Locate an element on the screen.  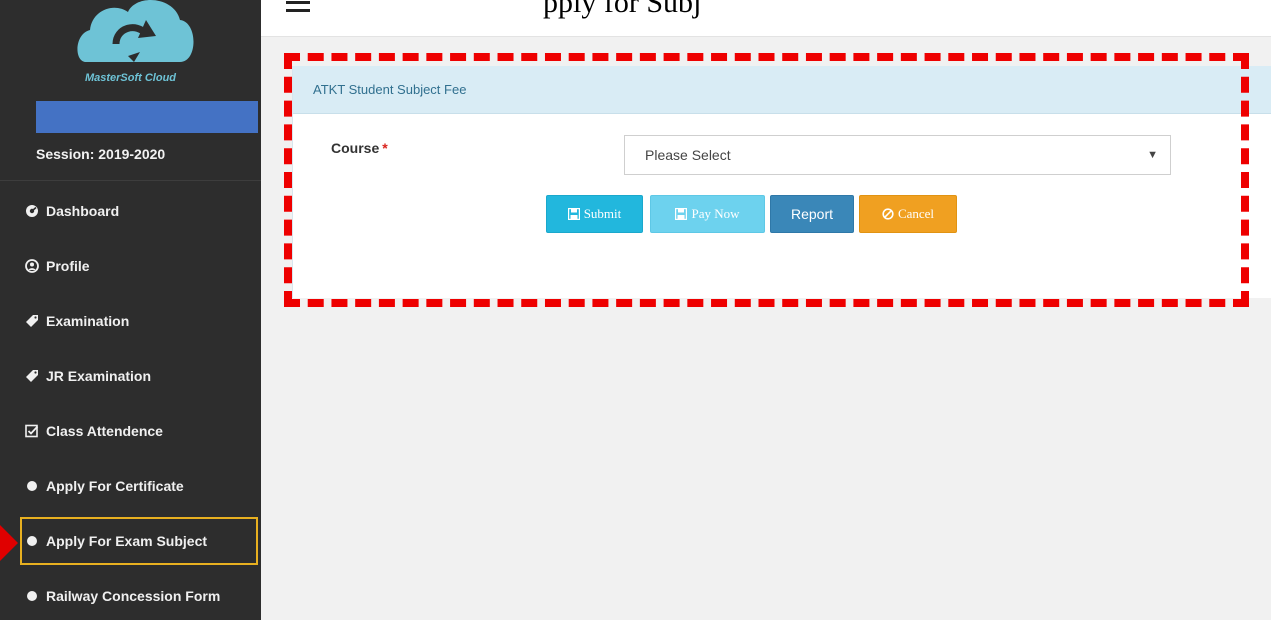
sidebar-item-apply-for-certificate: Apply For Certificate is located at coordinates (140, 486).